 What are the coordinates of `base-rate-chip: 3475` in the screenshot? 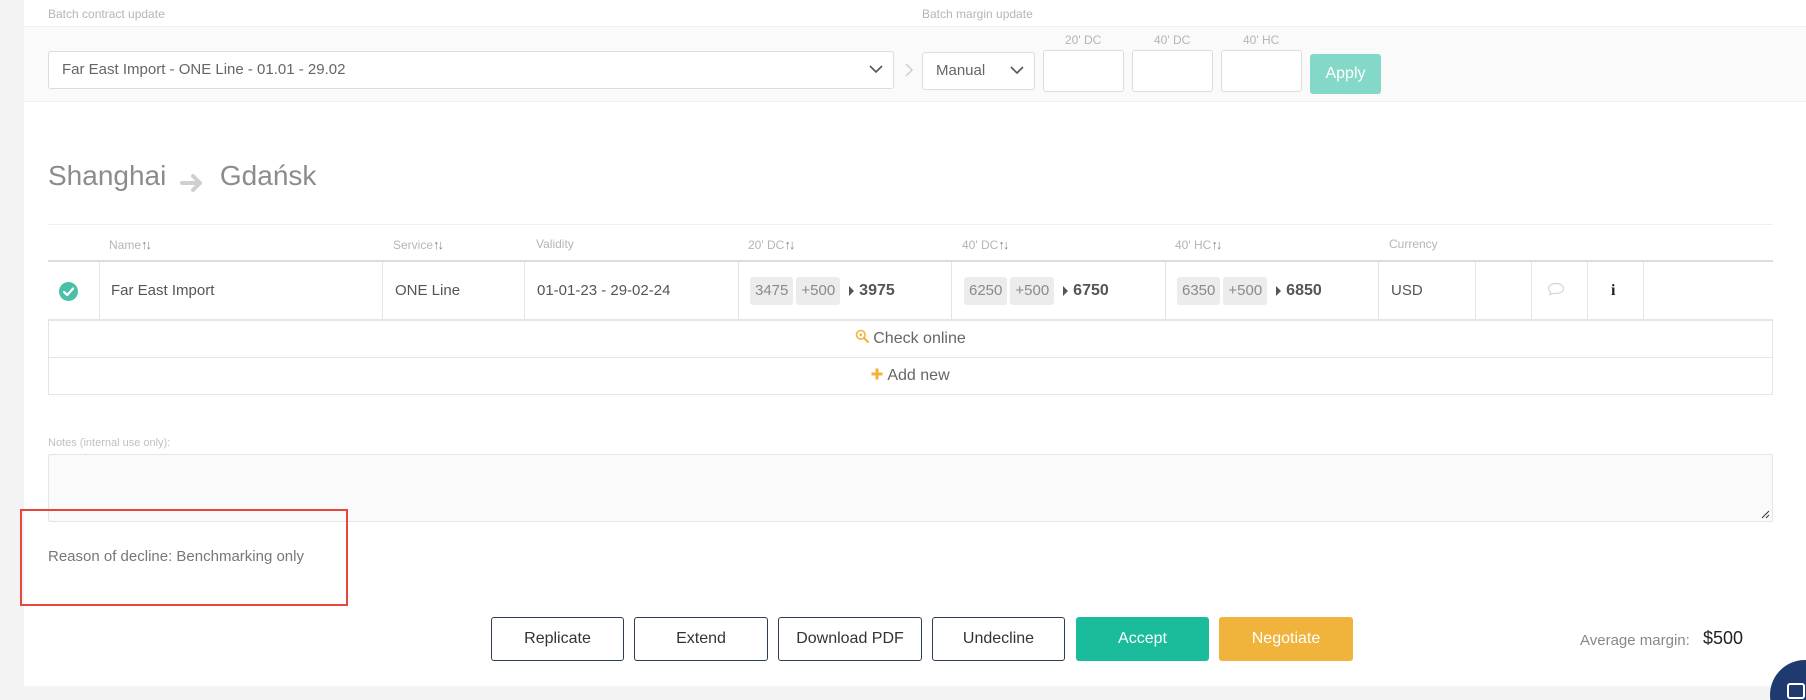 It's located at (772, 291).